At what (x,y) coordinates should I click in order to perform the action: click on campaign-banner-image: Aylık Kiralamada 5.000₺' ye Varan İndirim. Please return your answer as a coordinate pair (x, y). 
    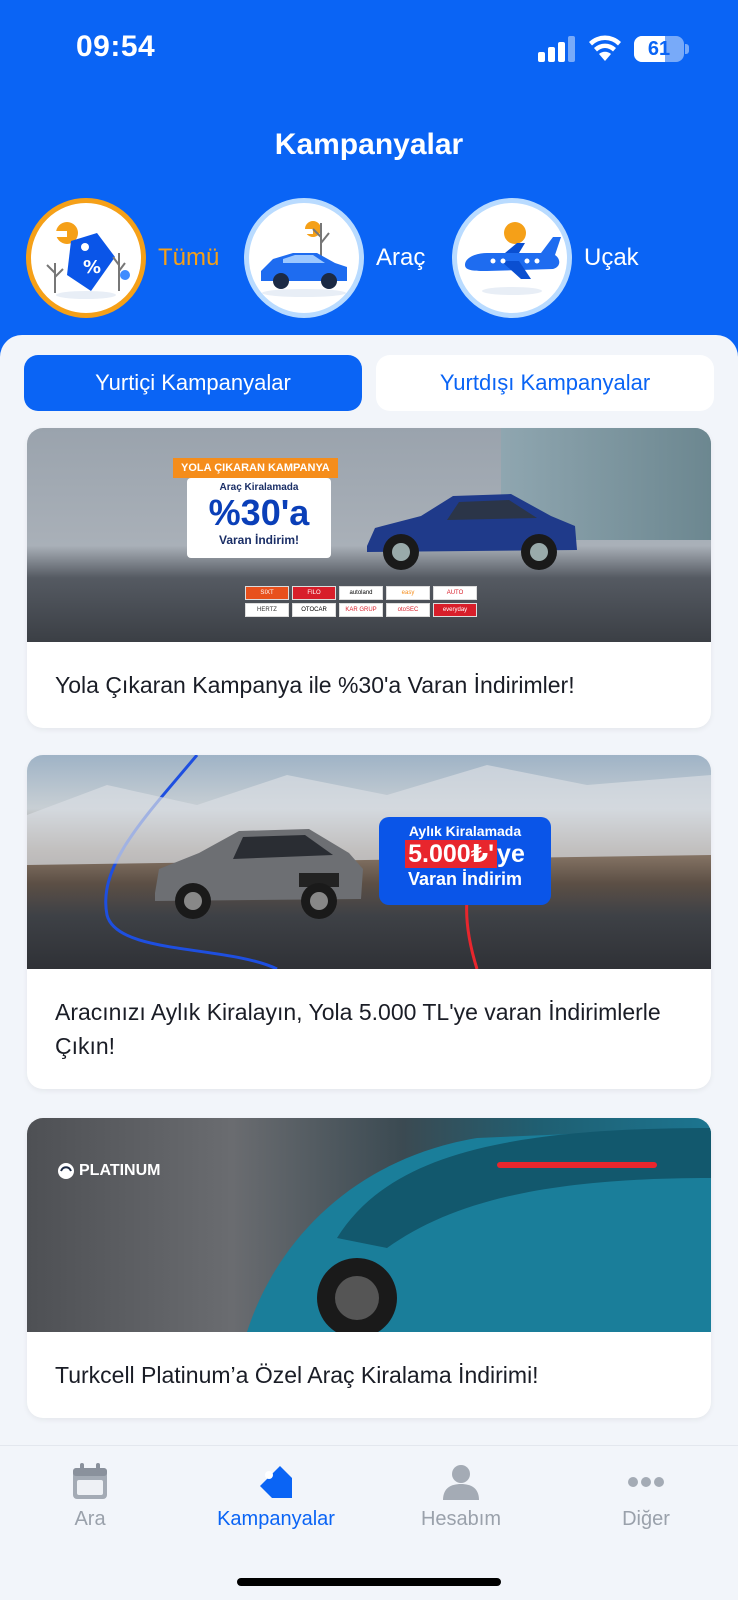
    Looking at the image, I should click on (369, 862).